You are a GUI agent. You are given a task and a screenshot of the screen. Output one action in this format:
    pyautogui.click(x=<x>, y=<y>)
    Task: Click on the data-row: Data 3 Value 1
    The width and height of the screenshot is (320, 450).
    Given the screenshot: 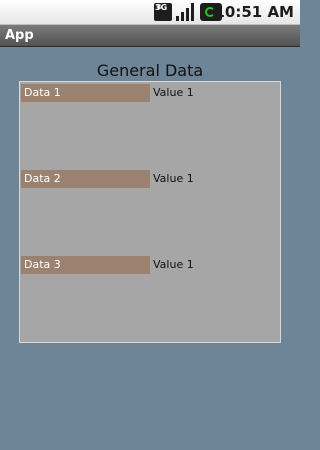 What is the action you would take?
    pyautogui.click(x=150, y=265)
    